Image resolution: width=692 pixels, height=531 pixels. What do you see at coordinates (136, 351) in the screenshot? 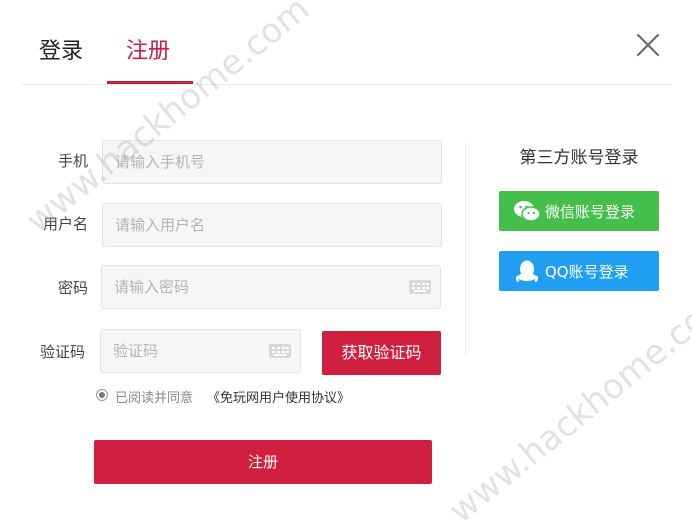
I see `code-placeholder: 验证码` at bounding box center [136, 351].